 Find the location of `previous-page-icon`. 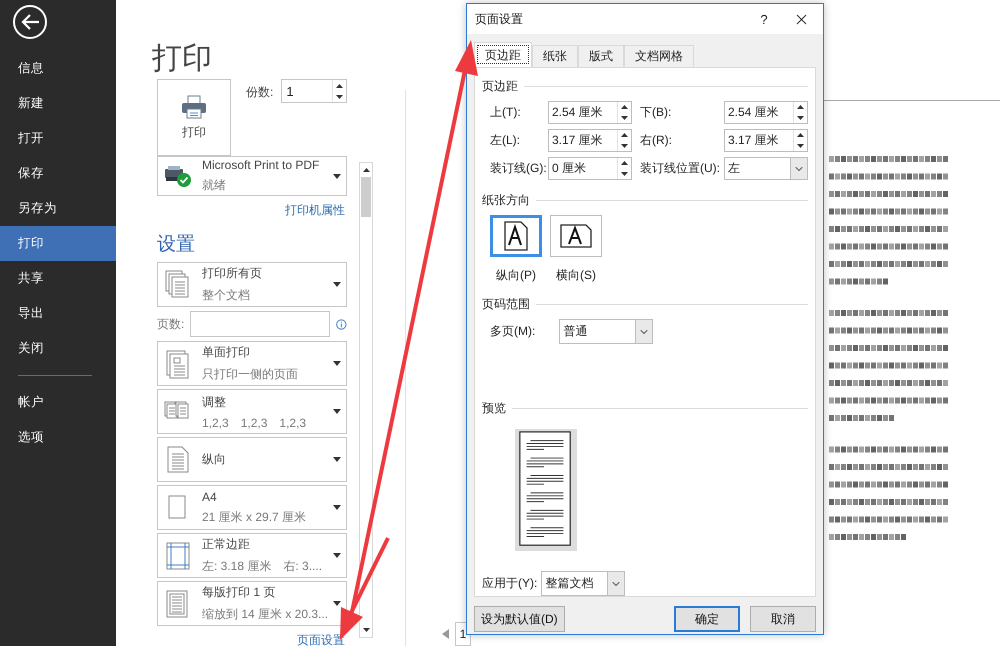

previous-page-icon is located at coordinates (445, 634).